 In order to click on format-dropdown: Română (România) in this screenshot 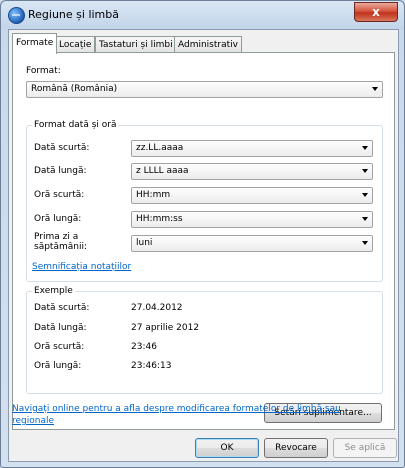, I will do `click(204, 89)`.